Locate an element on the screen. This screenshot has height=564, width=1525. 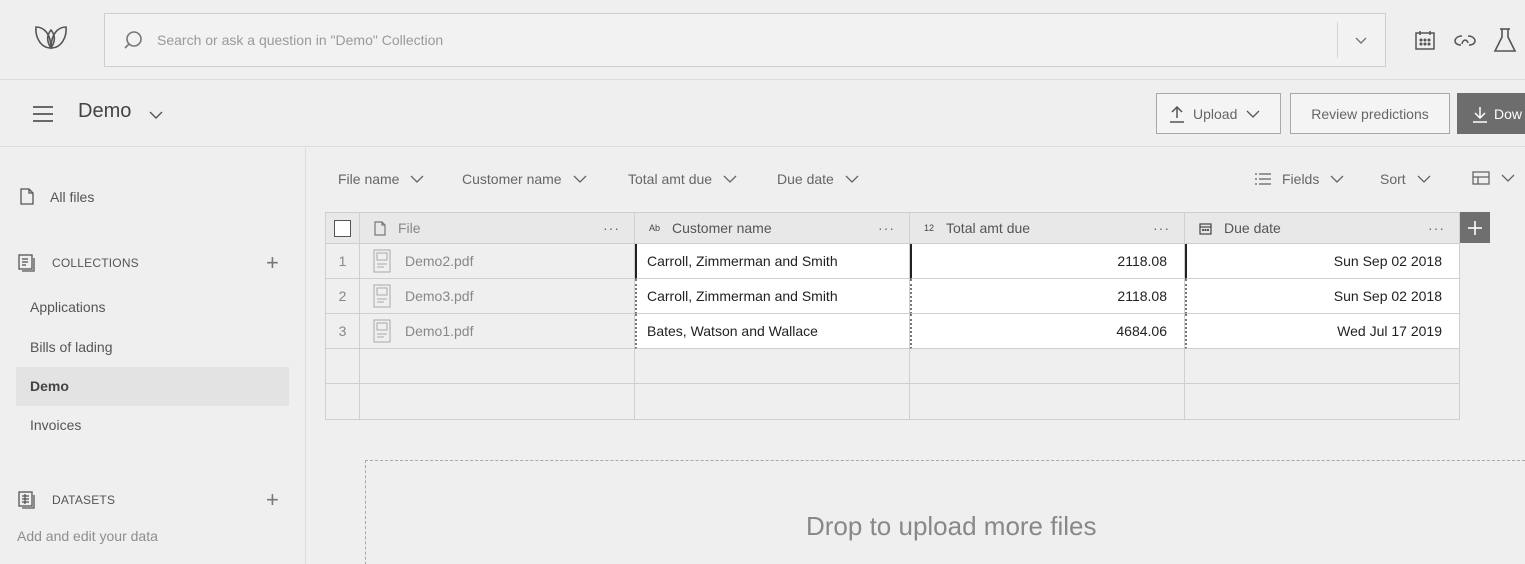
sort-dropdown: Sort is located at coordinates (1406, 179).